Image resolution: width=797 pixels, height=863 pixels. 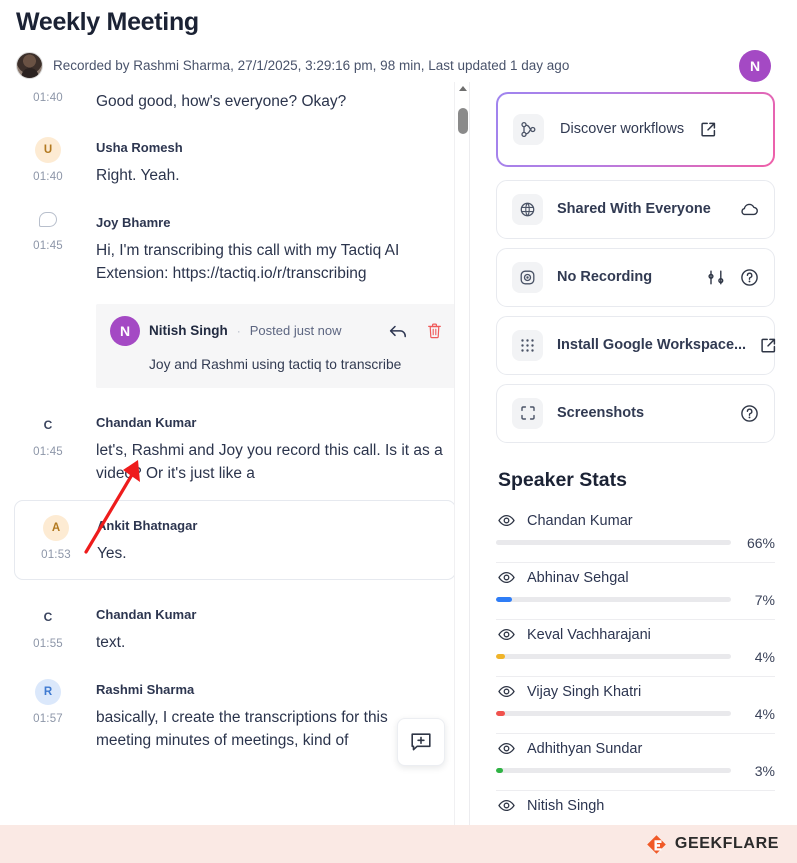 I want to click on brand-name: GEEKFLARE, so click(x=726, y=843).